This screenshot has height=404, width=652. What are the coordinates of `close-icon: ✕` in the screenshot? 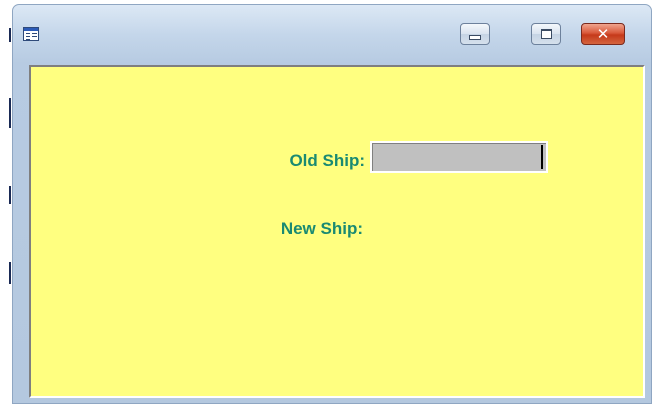 It's located at (603, 33).